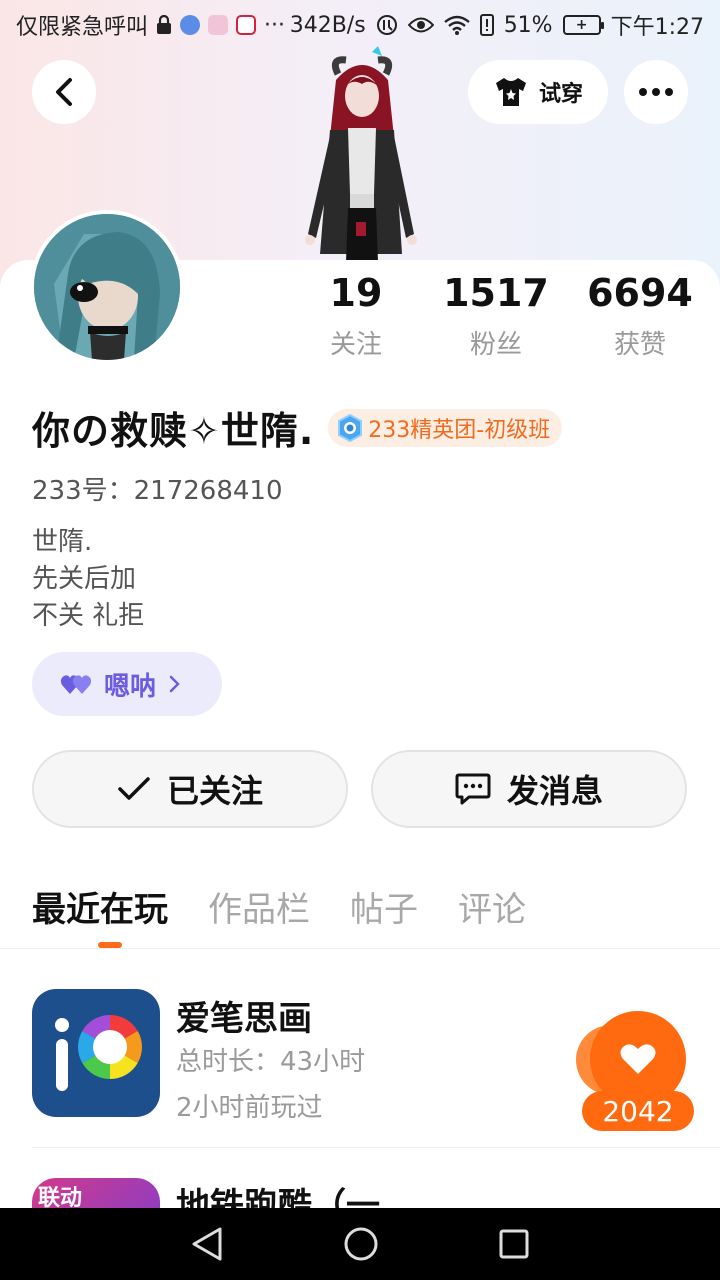 The image size is (720, 1280). Describe the element at coordinates (420, 25) in the screenshot. I see `eye-icon` at that location.